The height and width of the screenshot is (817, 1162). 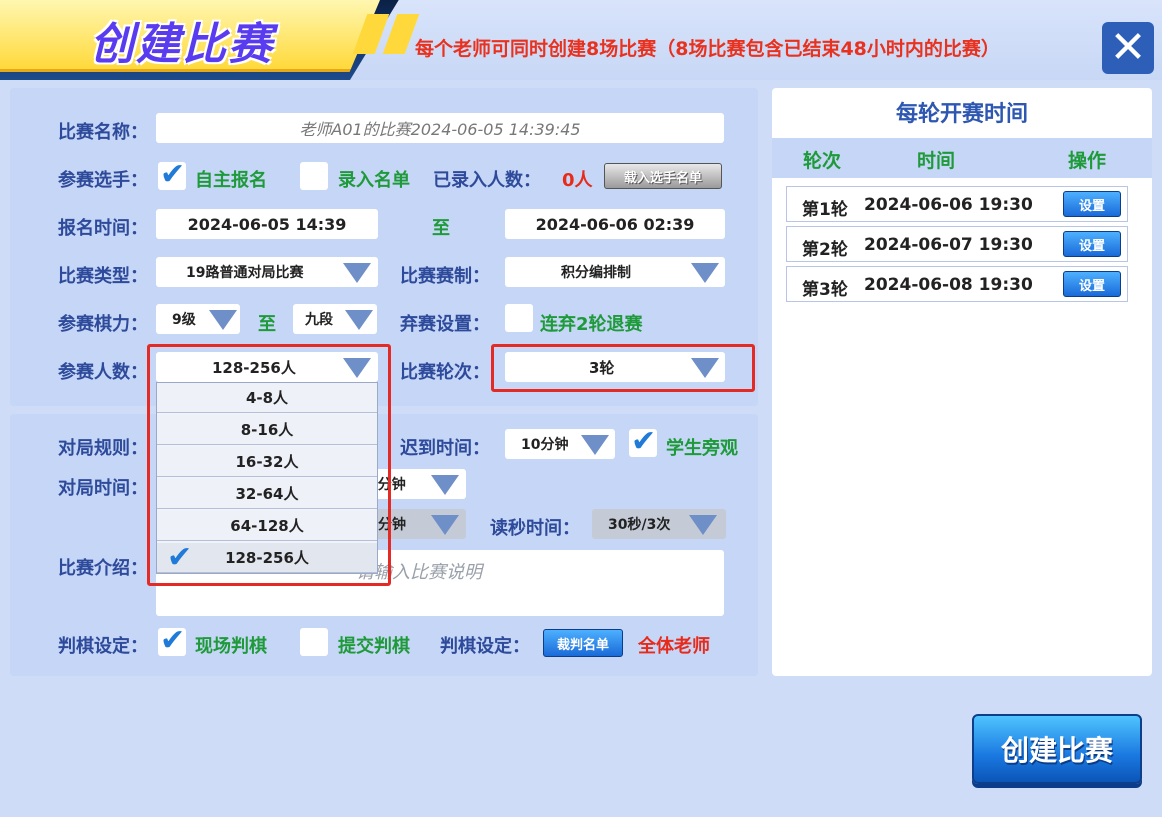 What do you see at coordinates (1087, 161) in the screenshot?
I see `col-action-header: 操作` at bounding box center [1087, 161].